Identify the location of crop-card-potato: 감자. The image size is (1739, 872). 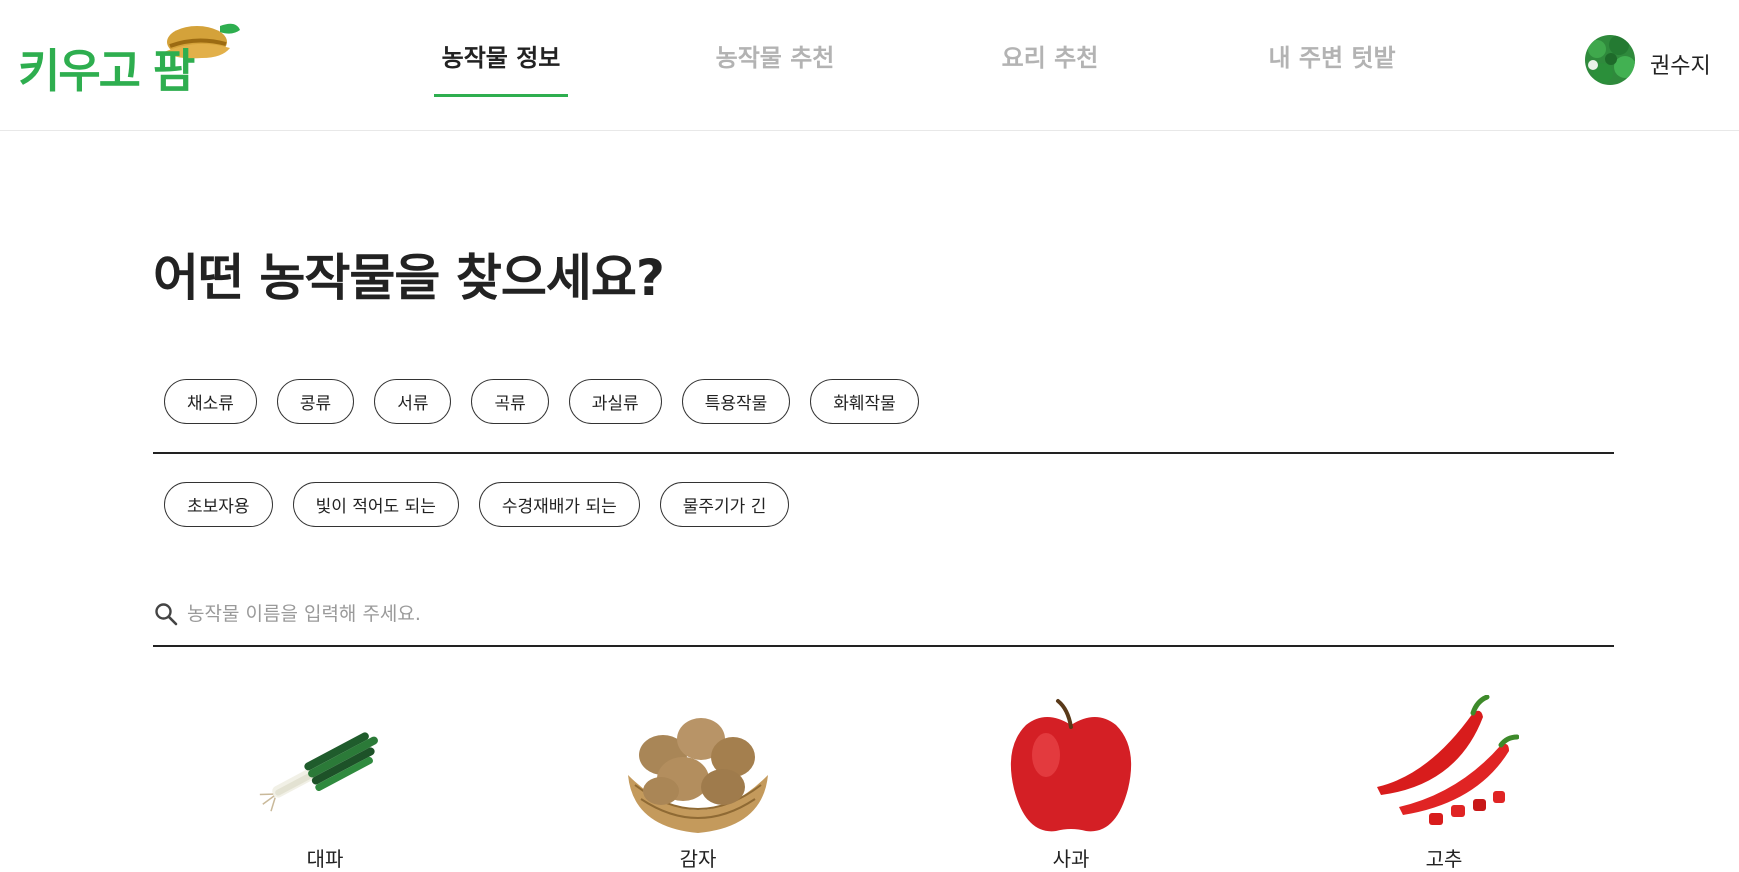
(698, 783).